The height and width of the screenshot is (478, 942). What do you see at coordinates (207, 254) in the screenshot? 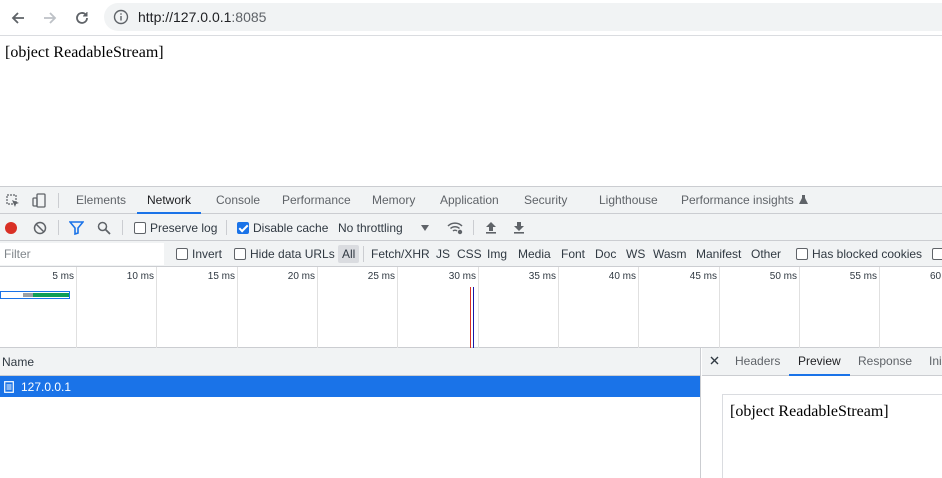
I see `invert-label: Invert` at bounding box center [207, 254].